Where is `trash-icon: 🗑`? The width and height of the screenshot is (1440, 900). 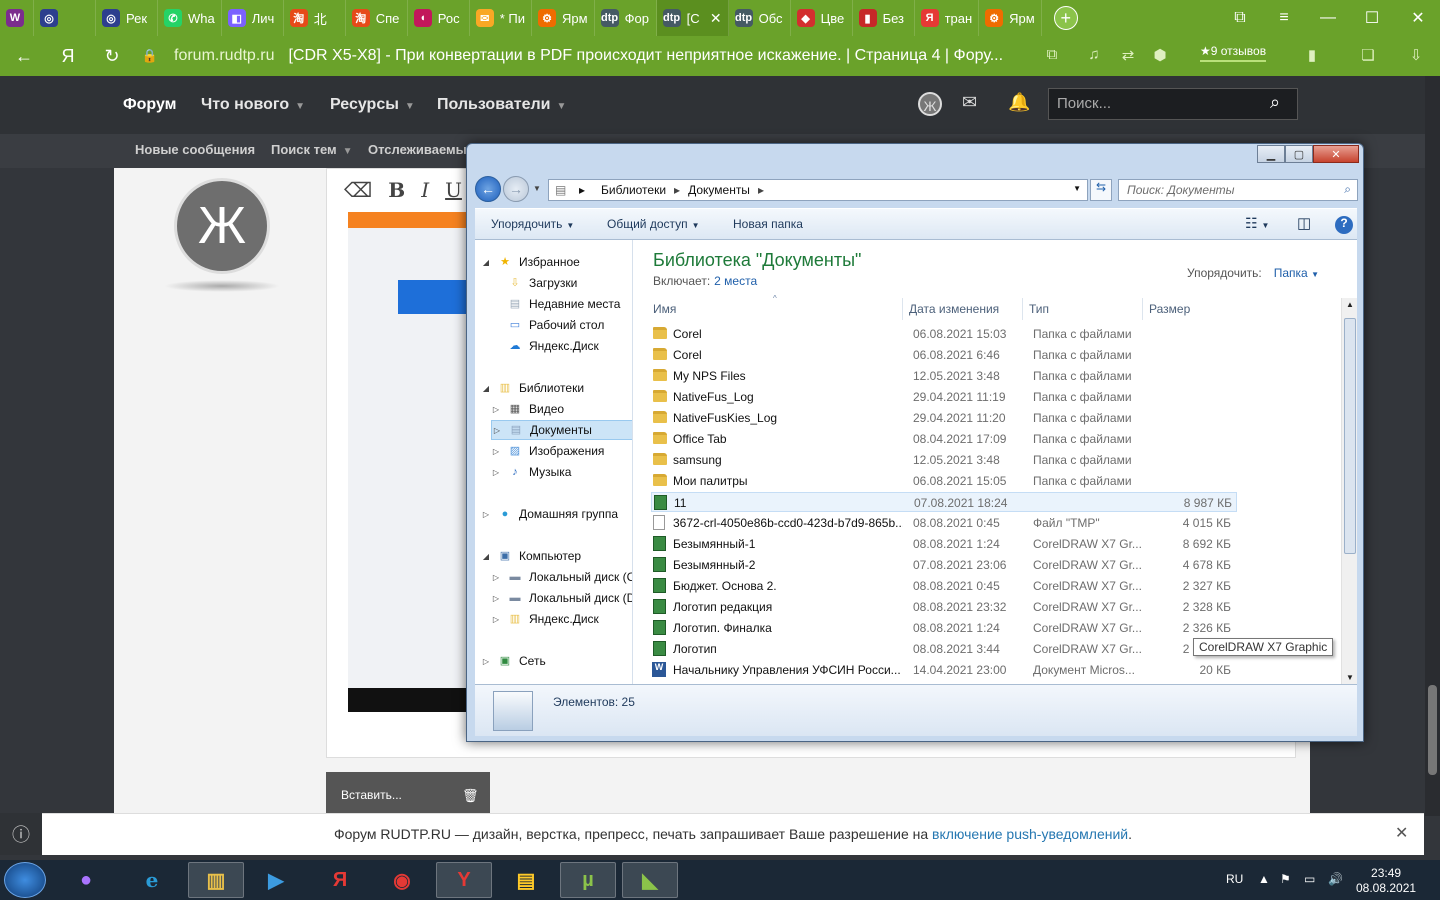
trash-icon: 🗑 is located at coordinates (470, 796).